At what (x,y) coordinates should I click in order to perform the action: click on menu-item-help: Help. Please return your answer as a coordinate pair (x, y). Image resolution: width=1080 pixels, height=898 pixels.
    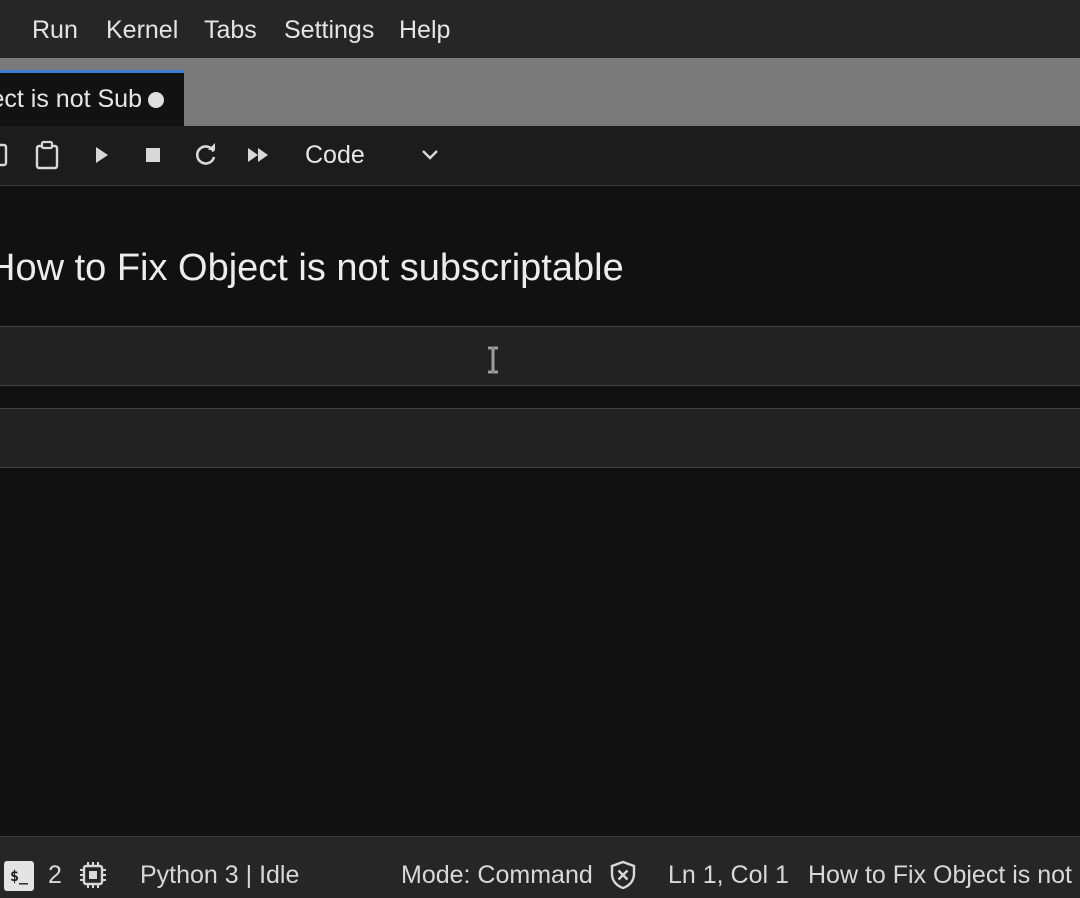
    Looking at the image, I should click on (424, 30).